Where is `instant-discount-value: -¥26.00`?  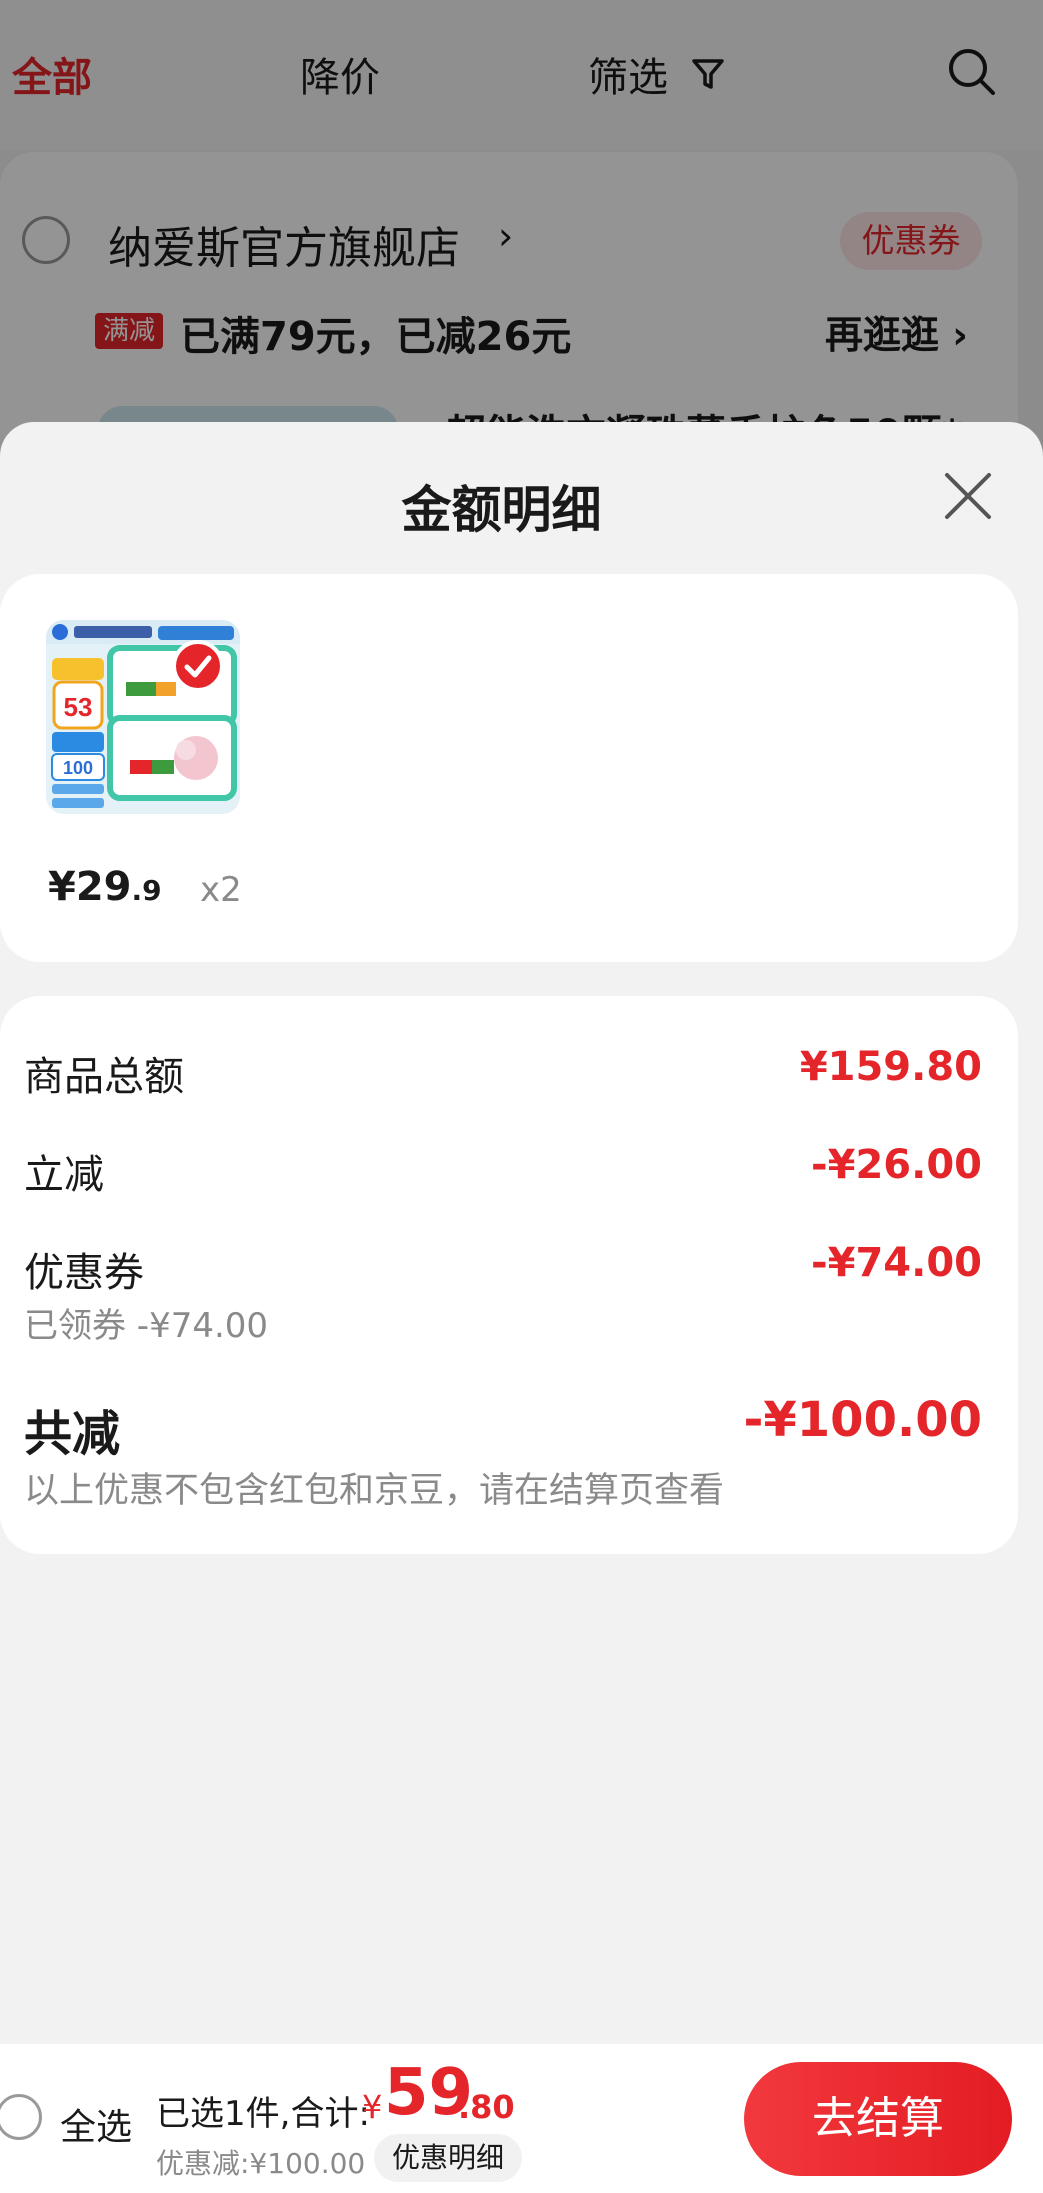
instant-discount-value: -¥26.00 is located at coordinates (896, 1165).